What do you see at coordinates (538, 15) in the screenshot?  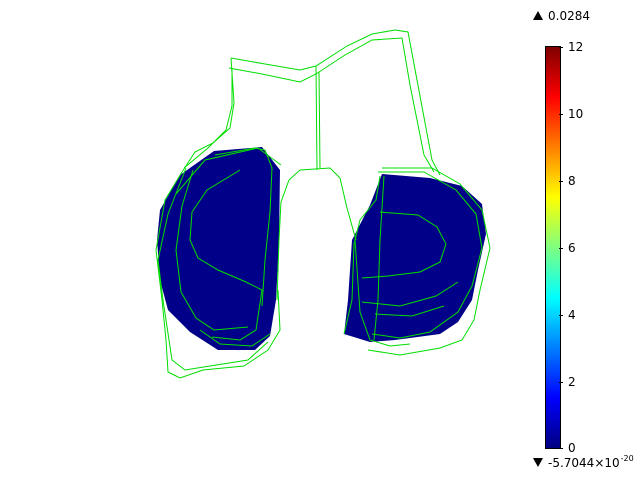 I see `triangle-up-icon` at bounding box center [538, 15].